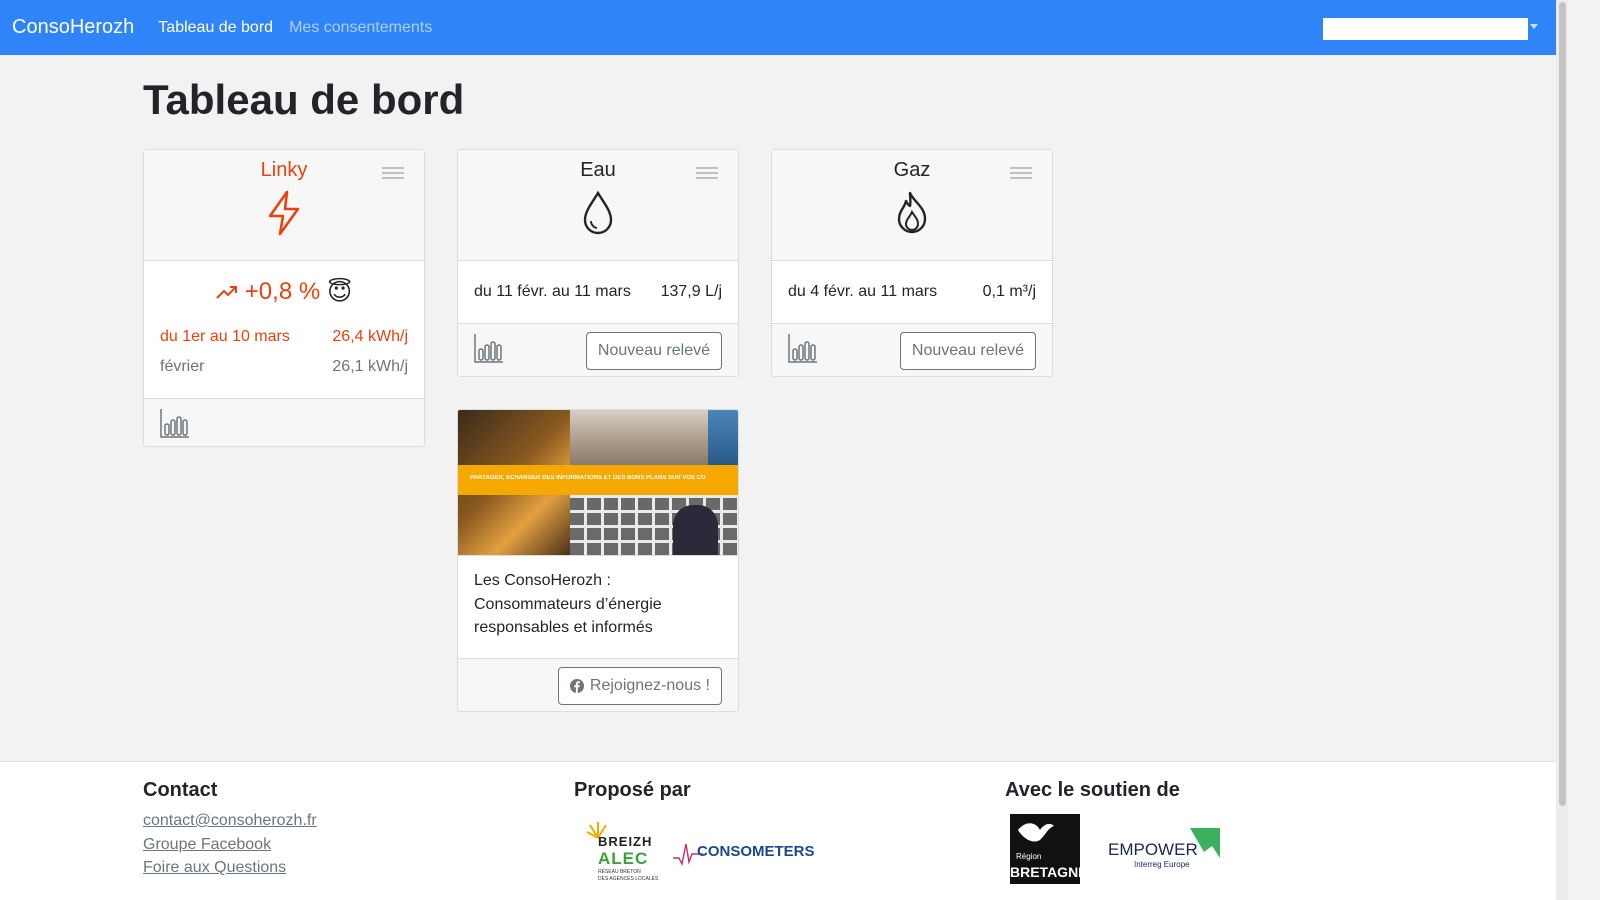  What do you see at coordinates (73, 27) in the screenshot?
I see `brand-logo: ConsoHerozh` at bounding box center [73, 27].